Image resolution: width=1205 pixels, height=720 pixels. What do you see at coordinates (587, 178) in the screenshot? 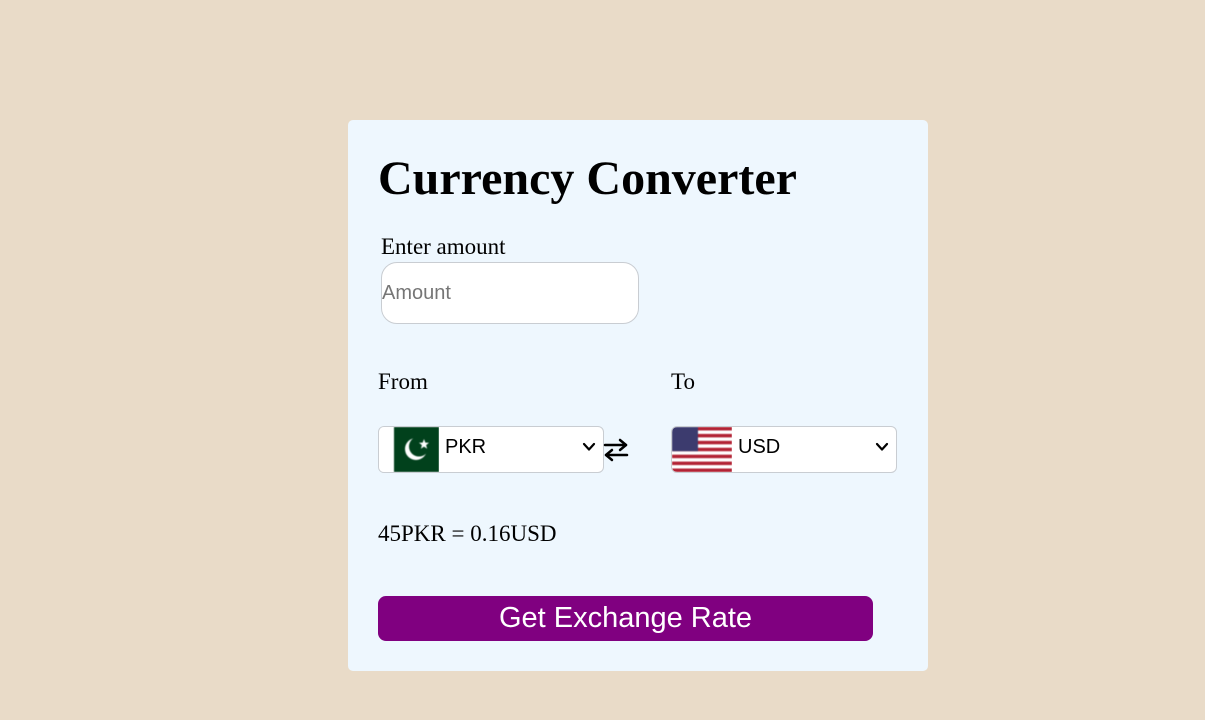
I see `page-title: Currency Converter` at bounding box center [587, 178].